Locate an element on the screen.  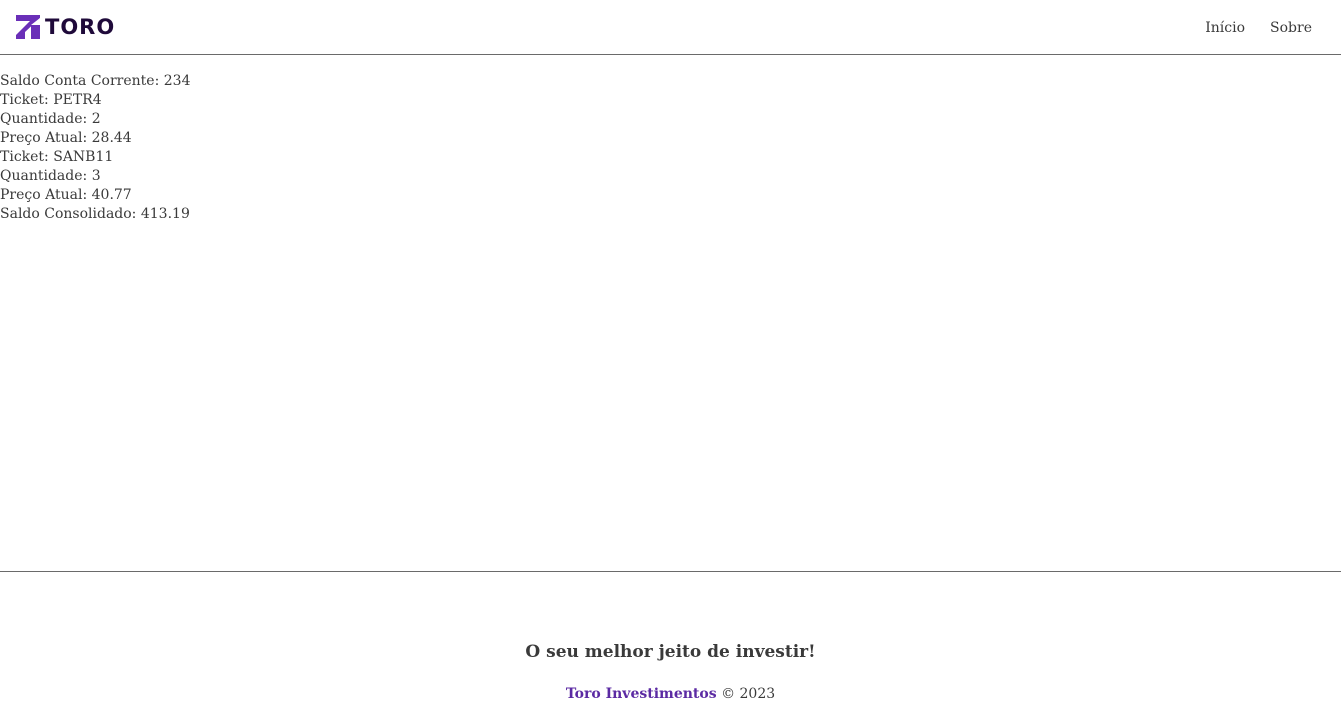
footer-copyright: Toro Investimentos © 2023 is located at coordinates (670, 694).